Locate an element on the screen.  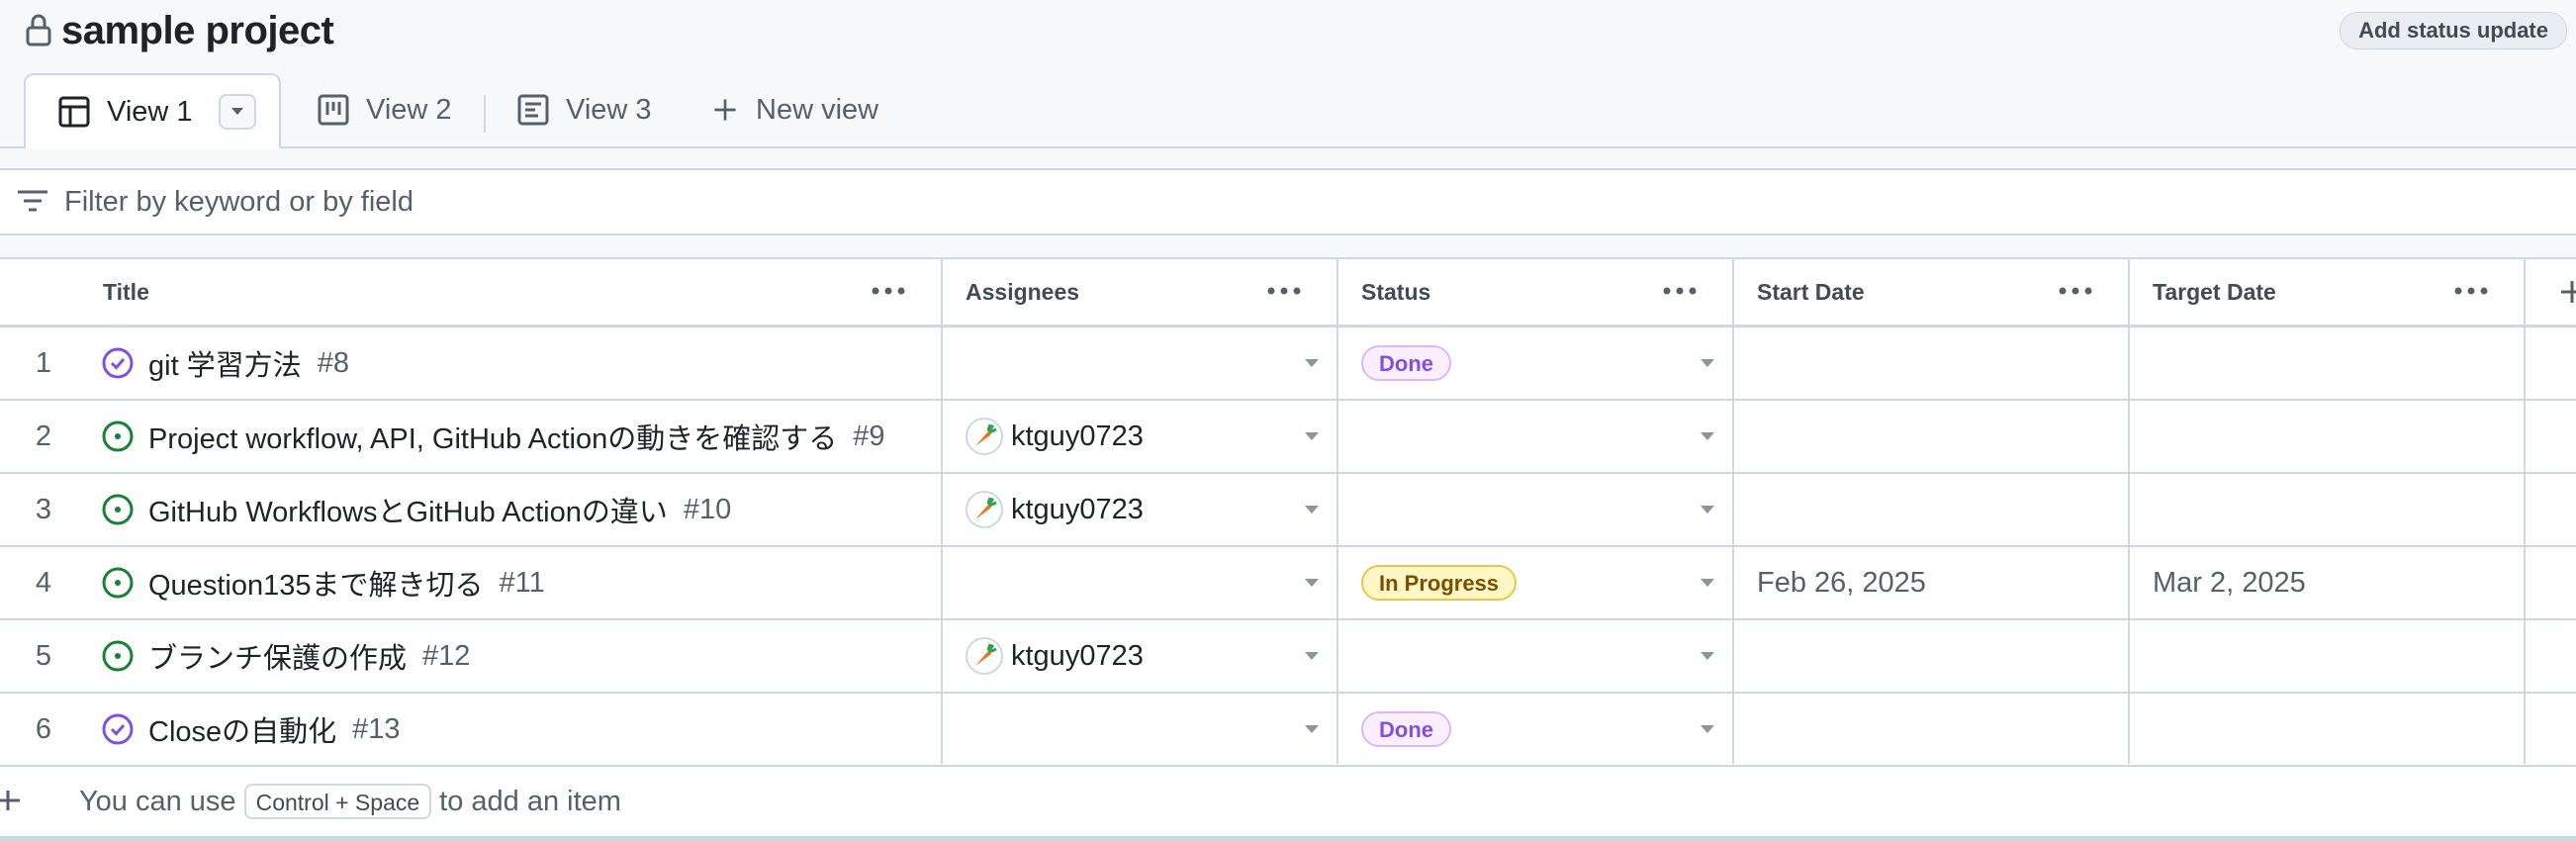
new-view-button: New view is located at coordinates (794, 109).